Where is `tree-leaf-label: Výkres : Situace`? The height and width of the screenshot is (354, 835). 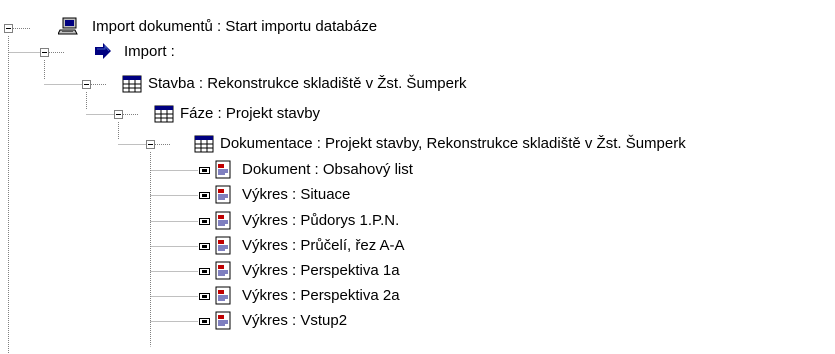
tree-leaf-label: Výkres : Situace is located at coordinates (296, 194).